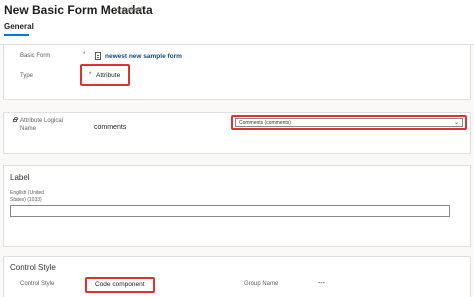 This screenshot has width=474, height=297. What do you see at coordinates (42, 125) in the screenshot?
I see `attribute-logical-name-label: Attribute Logical Name` at bounding box center [42, 125].